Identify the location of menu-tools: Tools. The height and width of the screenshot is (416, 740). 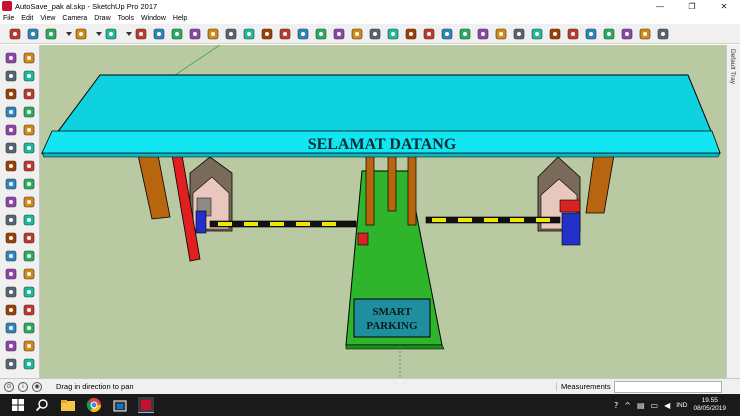
(126, 18).